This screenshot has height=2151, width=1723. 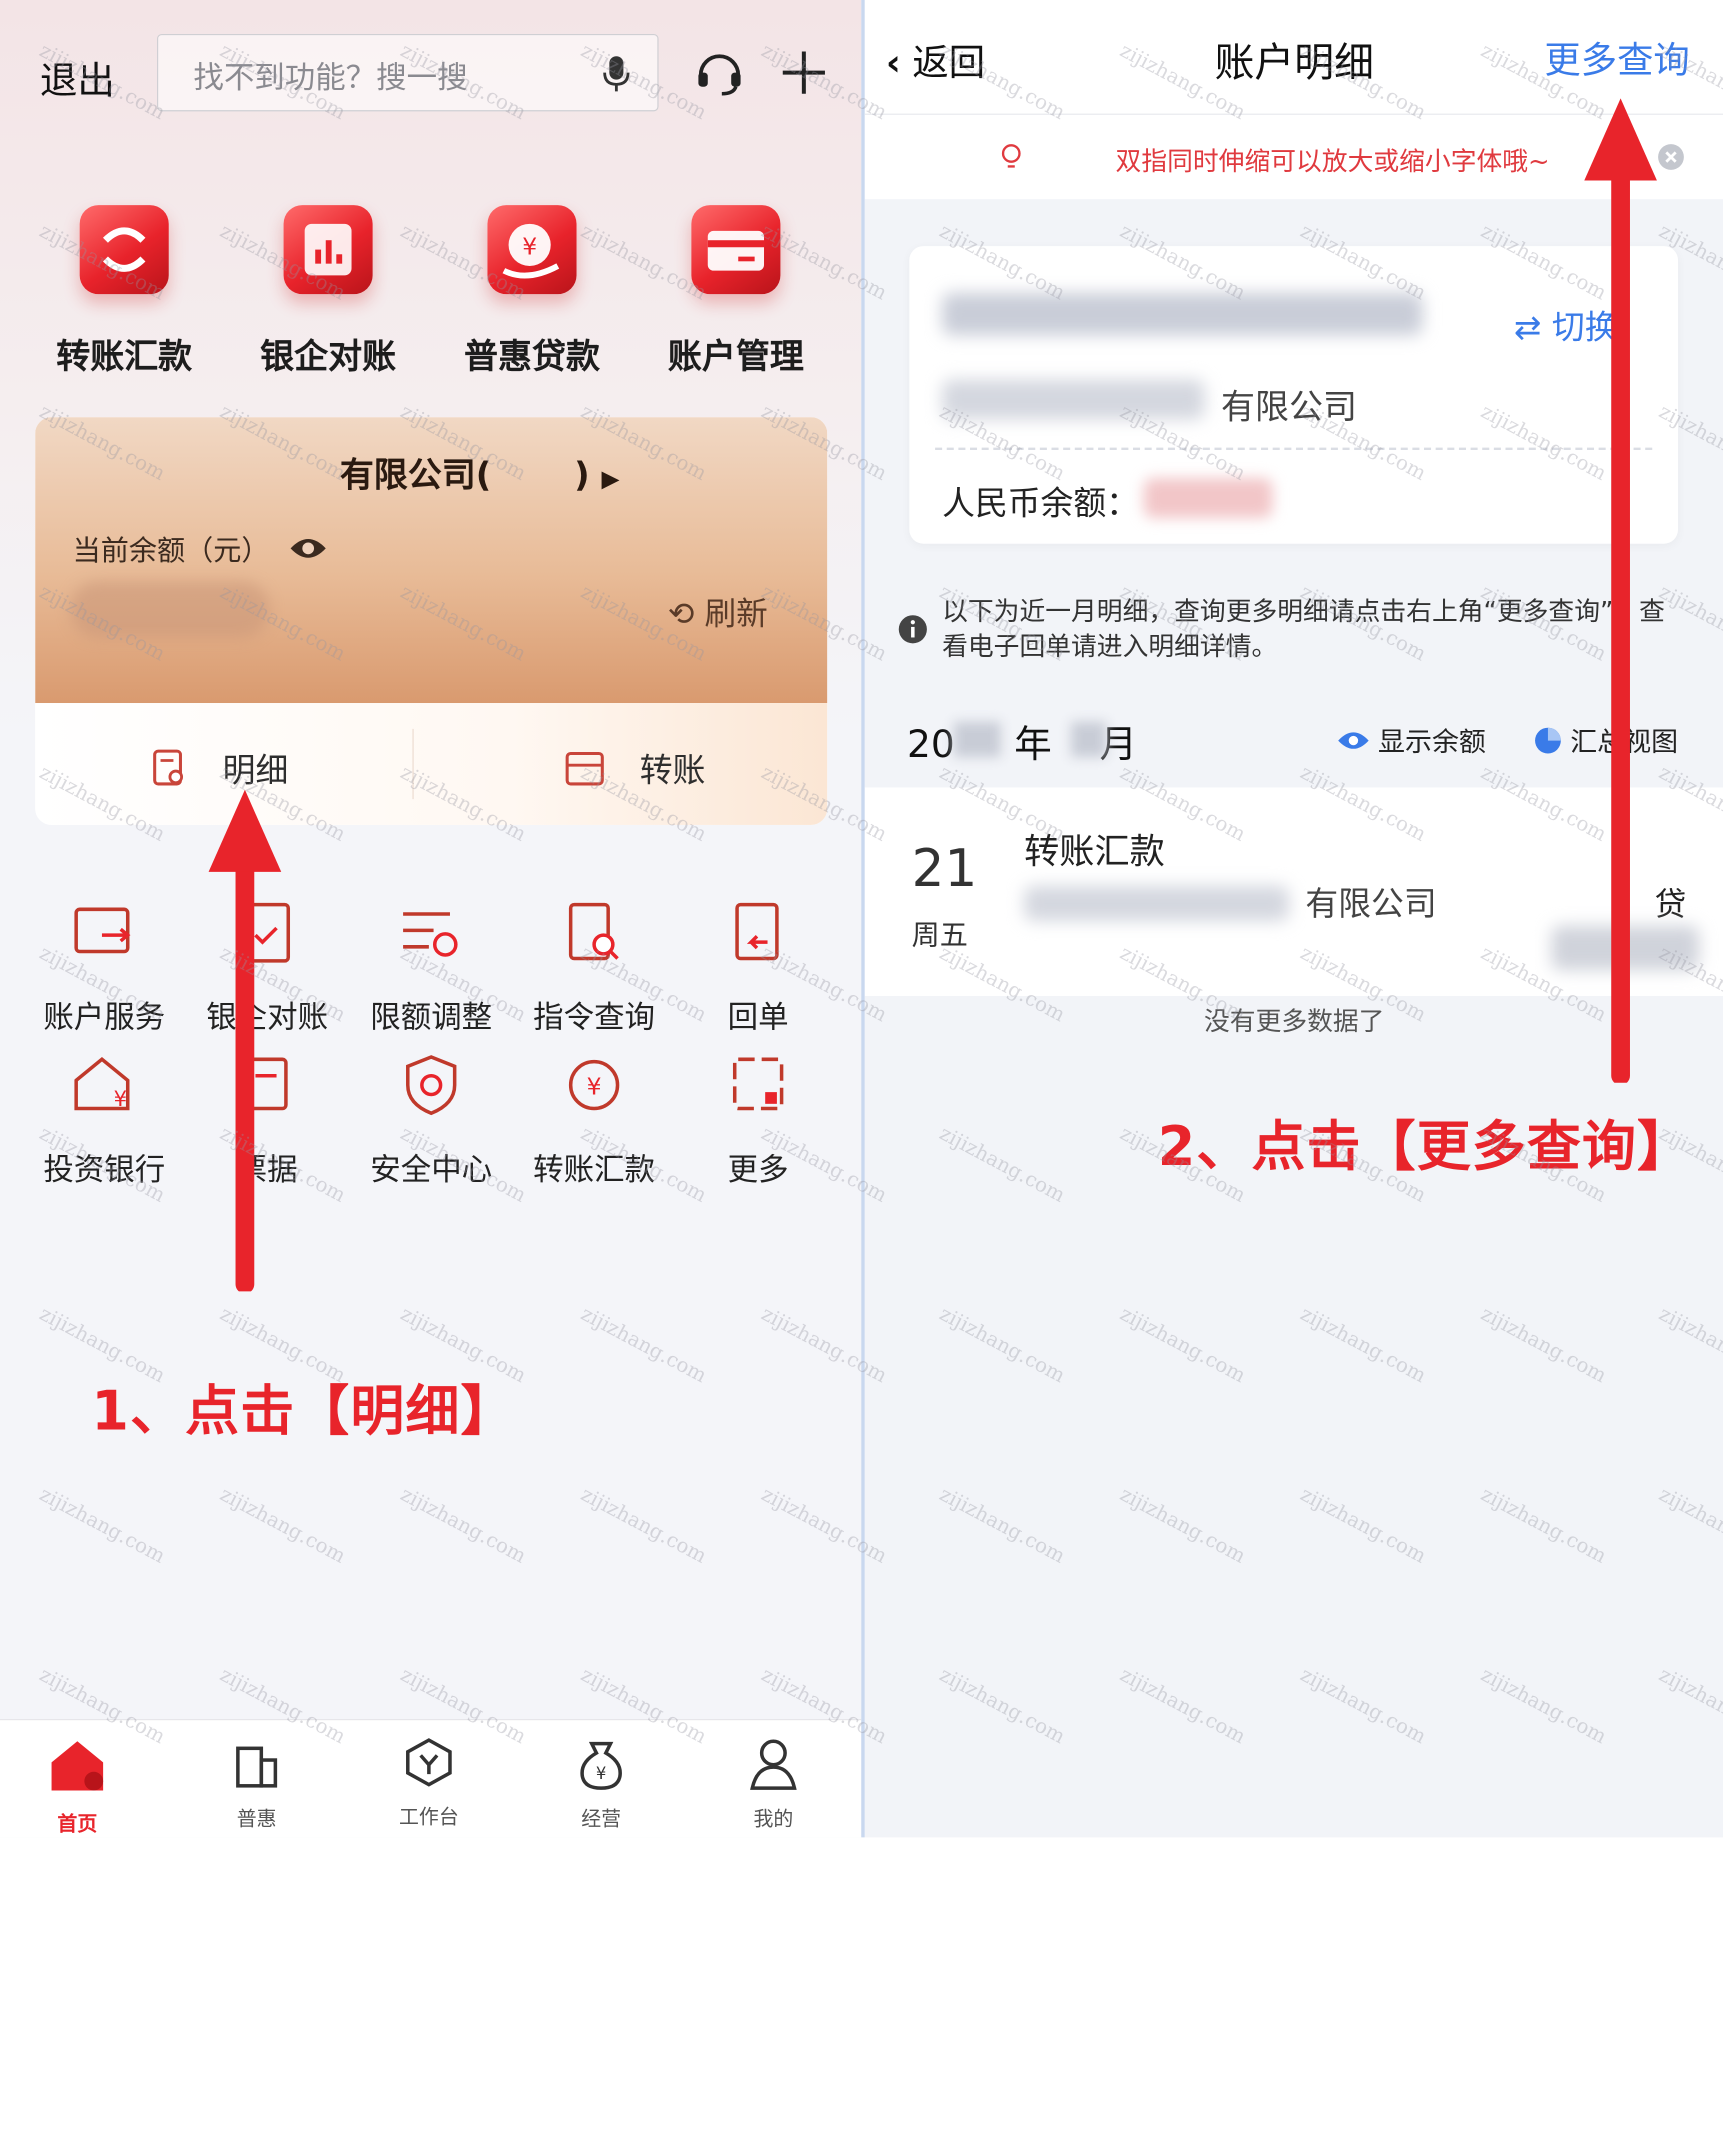 I want to click on loan-icon: ¥, so click(x=532, y=250).